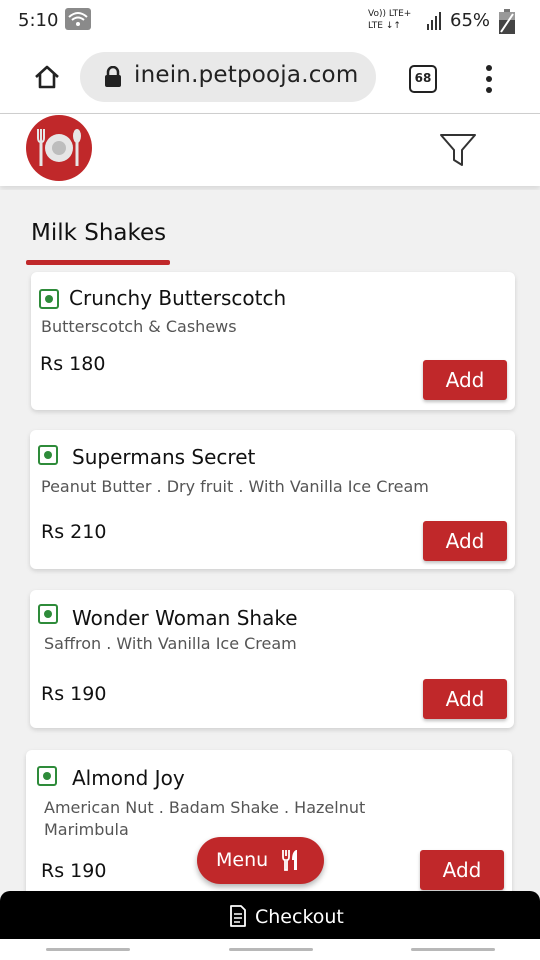 The image size is (540, 960). What do you see at coordinates (242, 860) in the screenshot?
I see `menu-label: Menu` at bounding box center [242, 860].